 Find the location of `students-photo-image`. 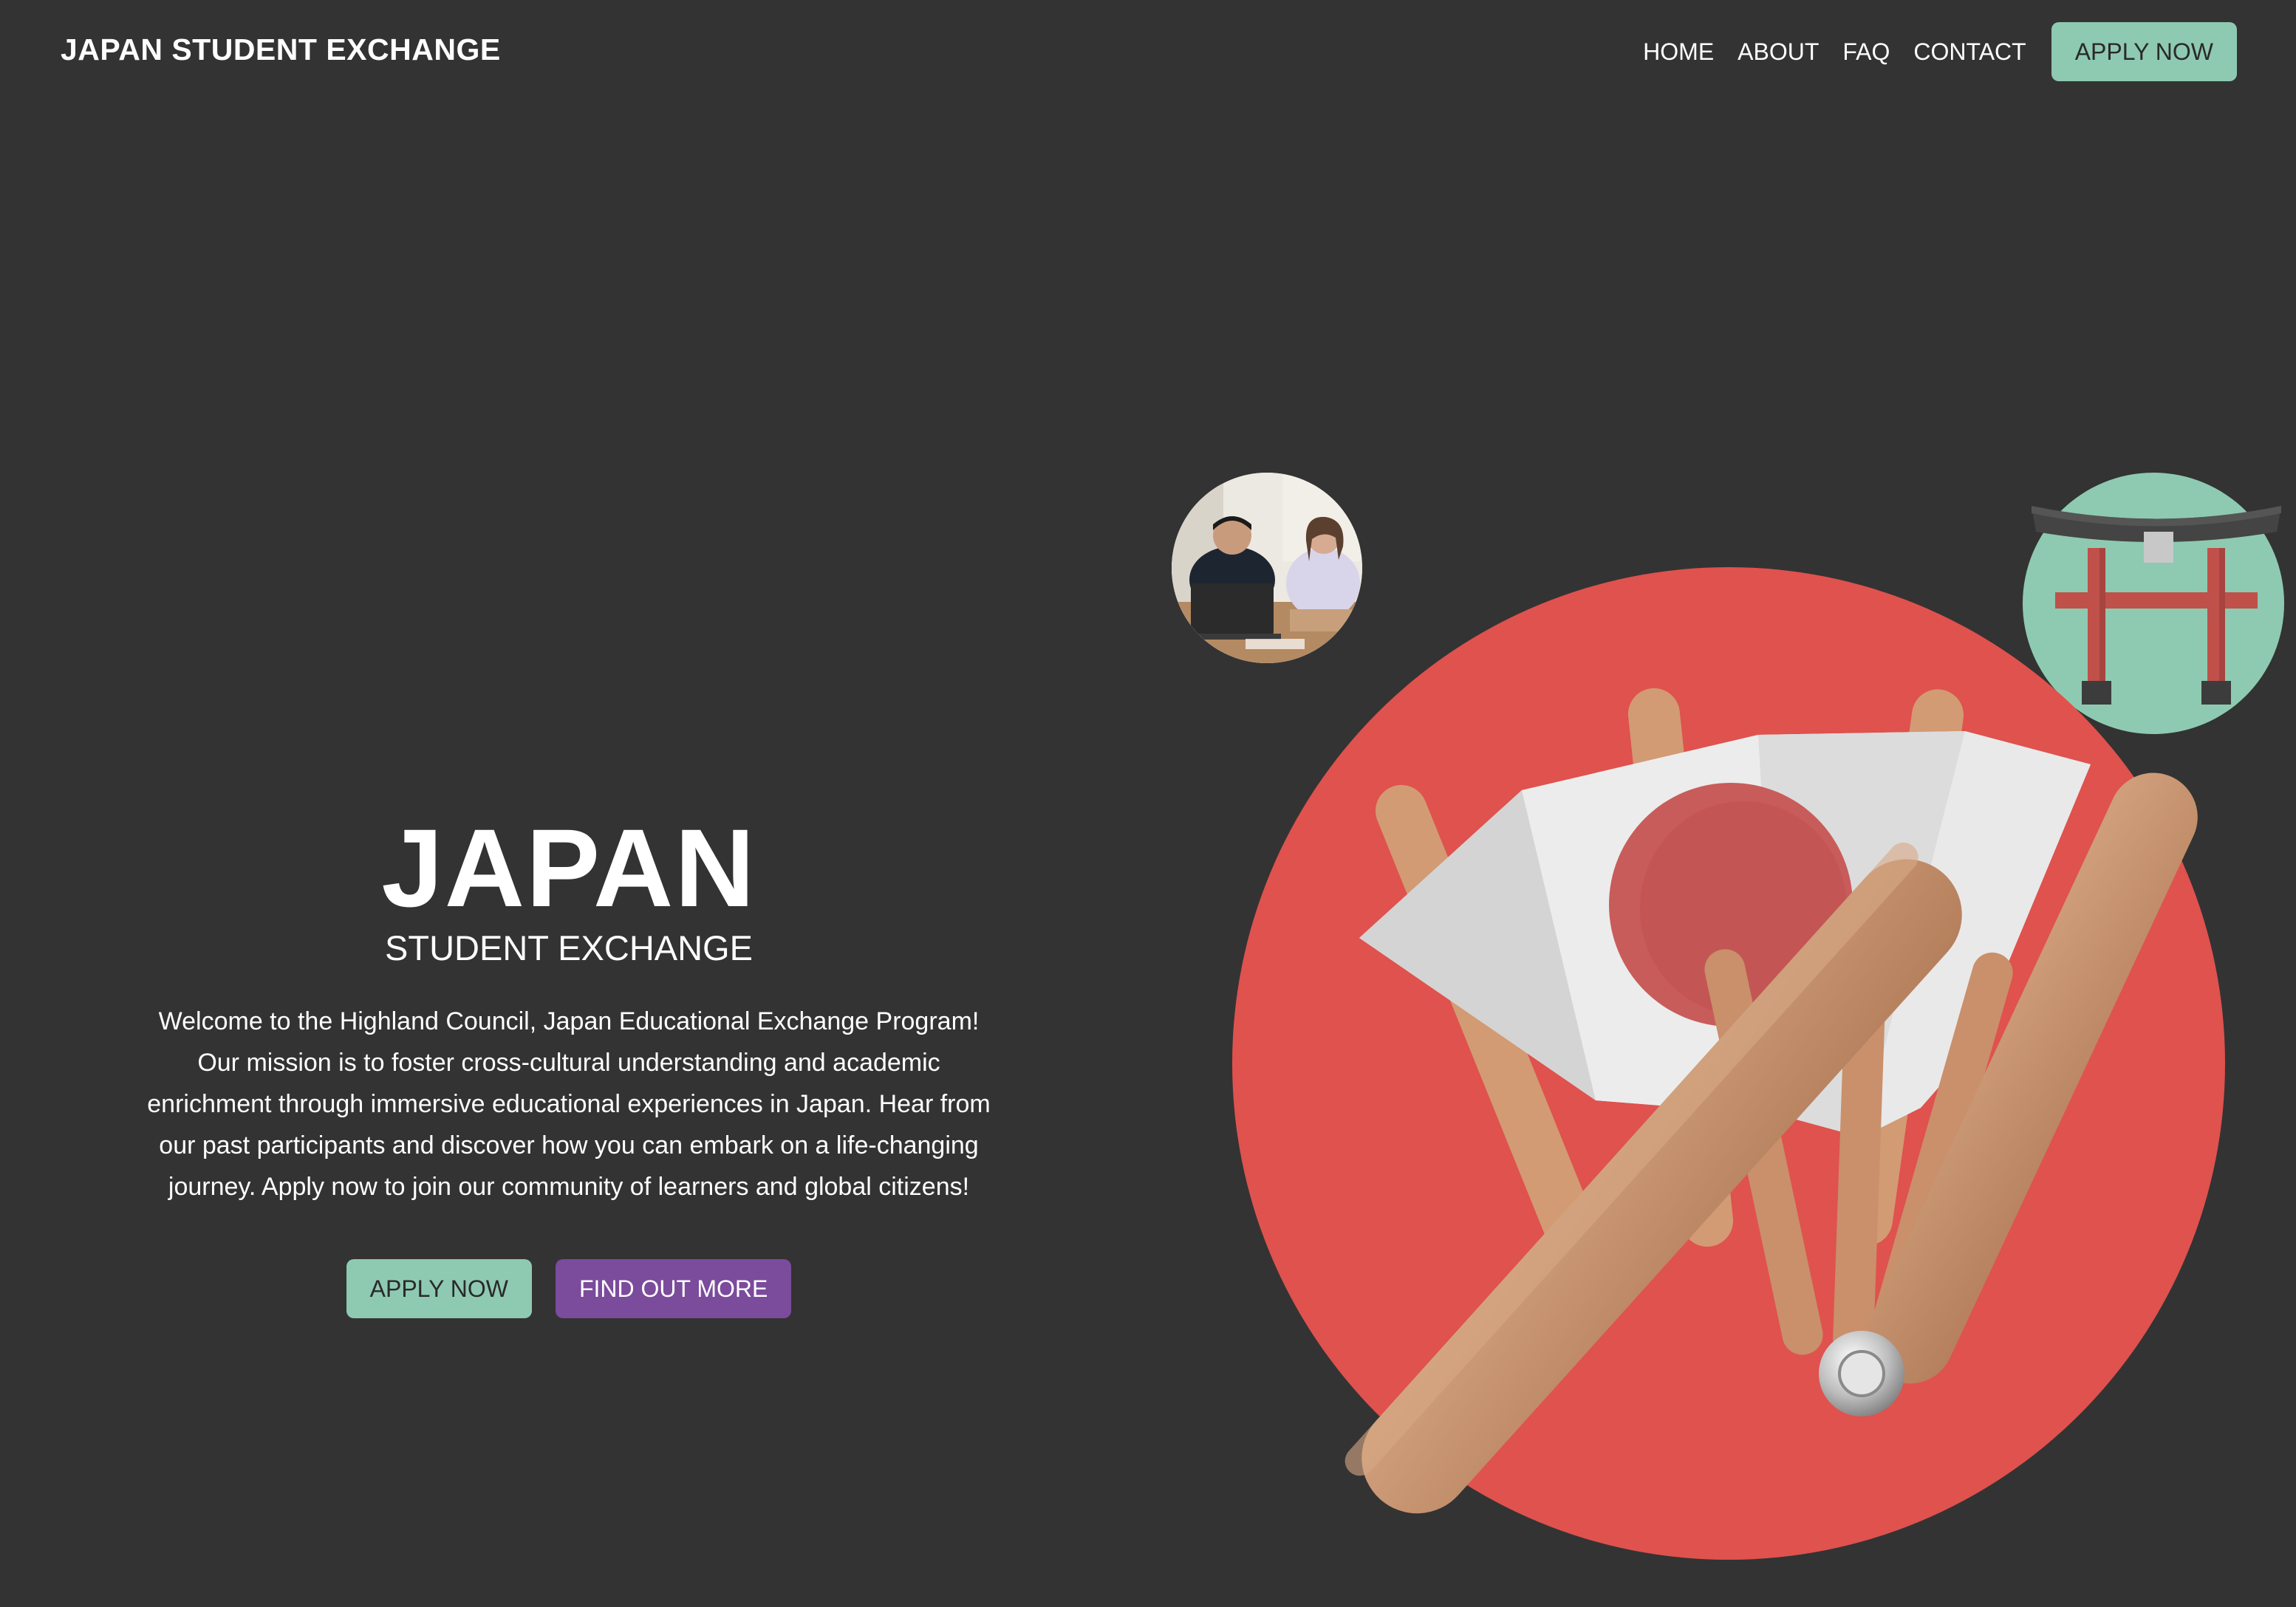

students-photo-image is located at coordinates (1267, 568).